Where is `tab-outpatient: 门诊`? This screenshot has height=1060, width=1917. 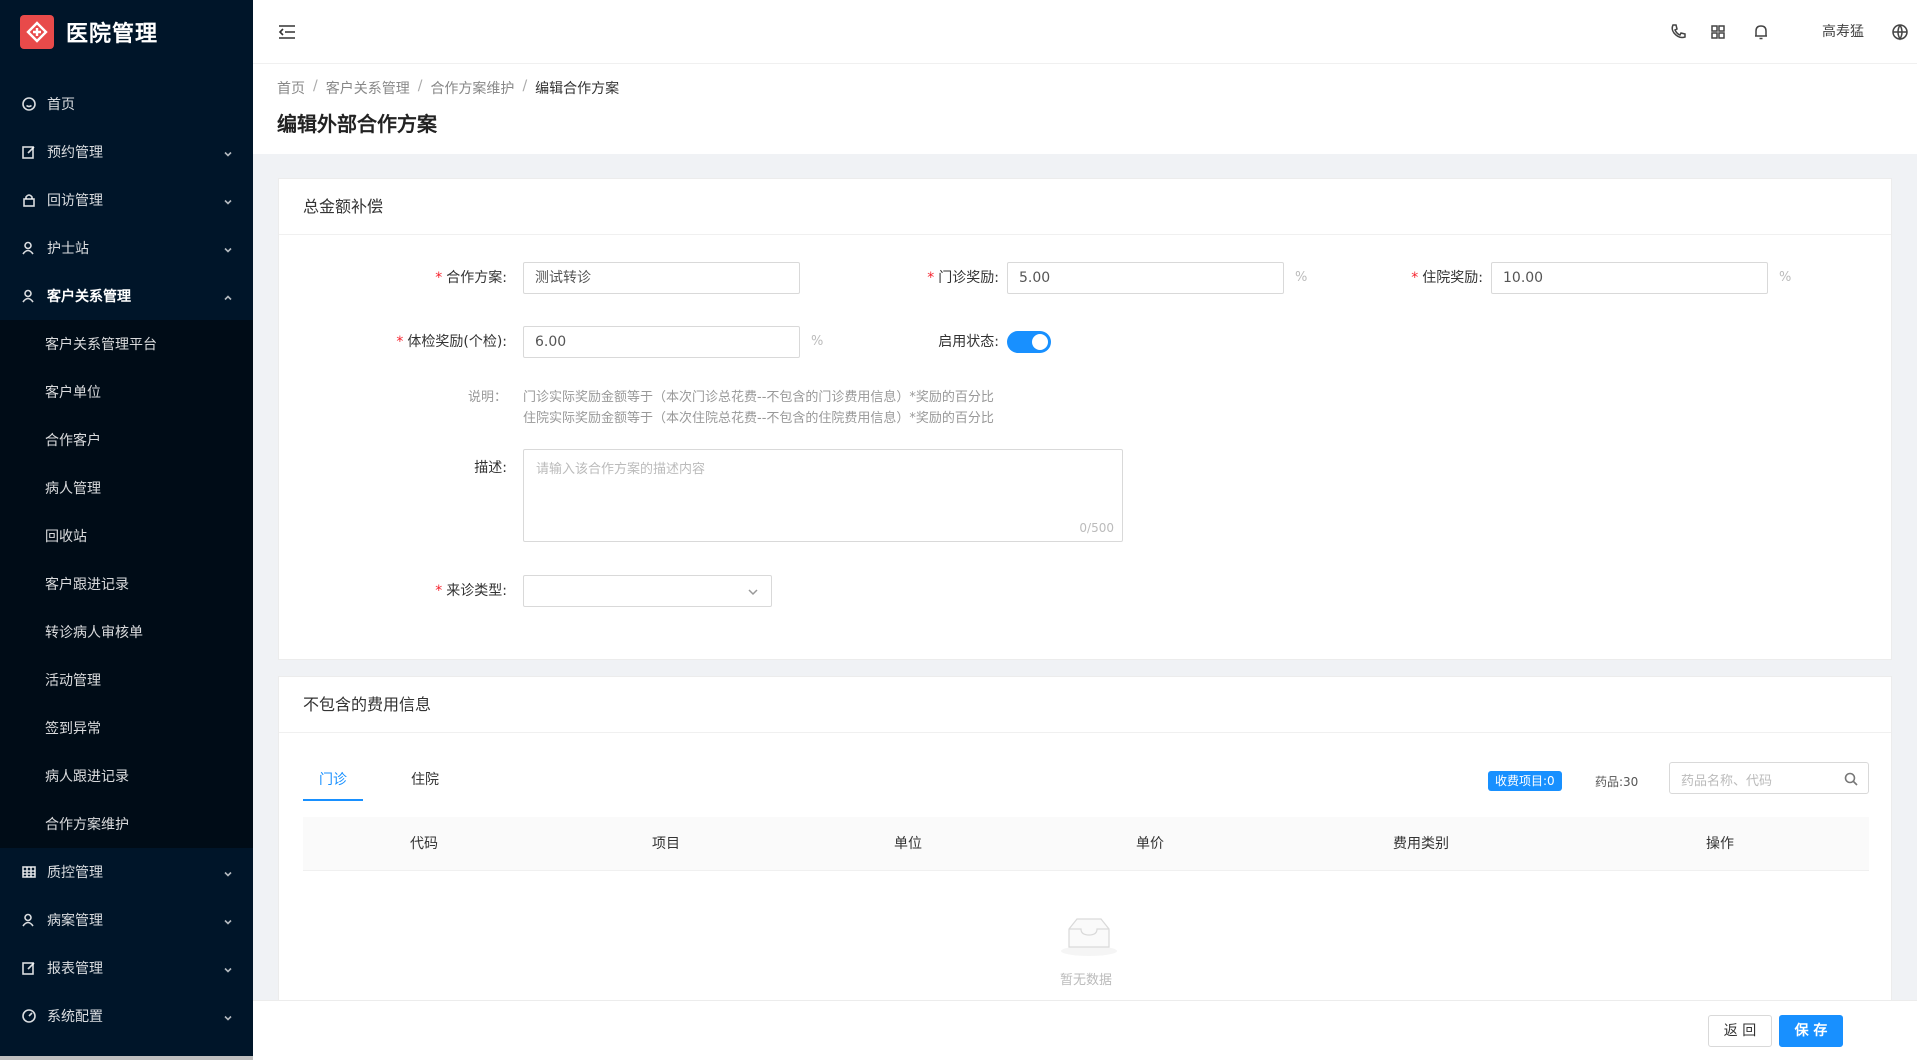 tab-outpatient: 门诊 is located at coordinates (333, 781).